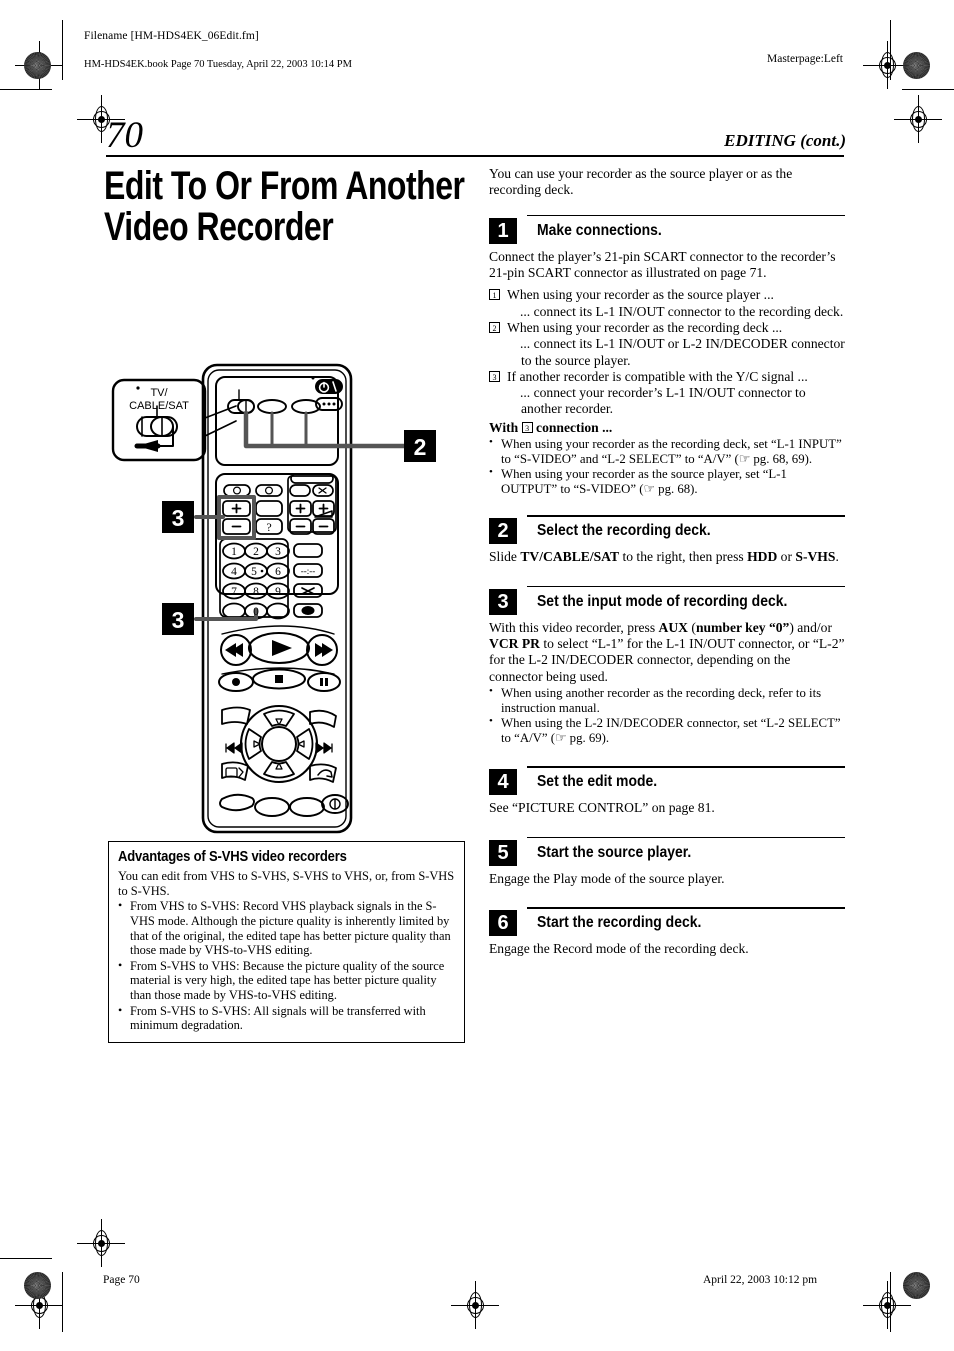 The image size is (954, 1351). What do you see at coordinates (234, 552) in the screenshot?
I see `key-1-label: 1` at bounding box center [234, 552].